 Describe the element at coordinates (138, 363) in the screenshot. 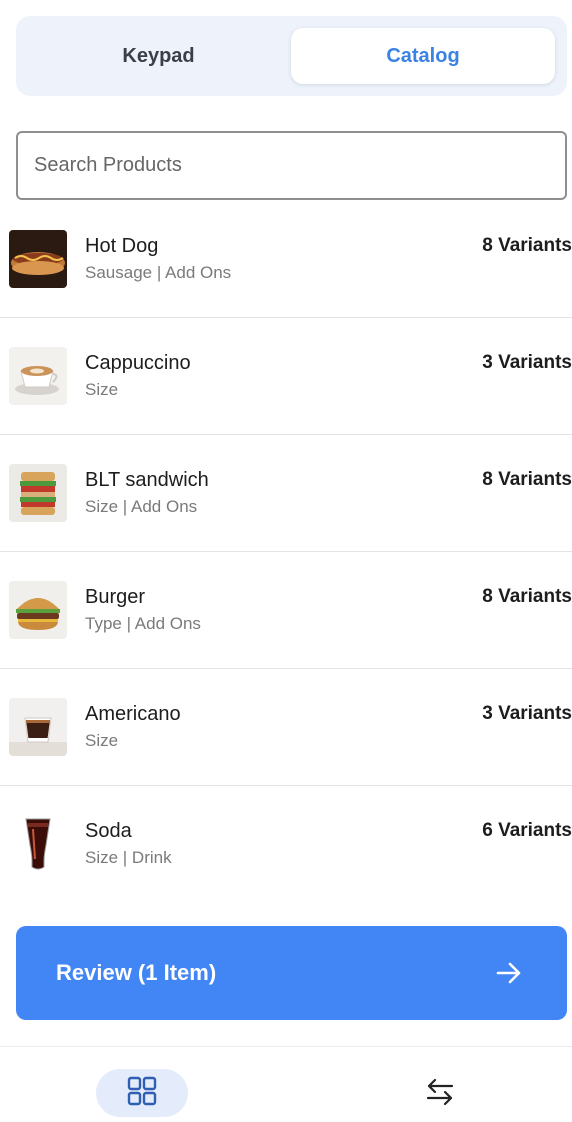

I see `product-name: Cappuccino` at that location.